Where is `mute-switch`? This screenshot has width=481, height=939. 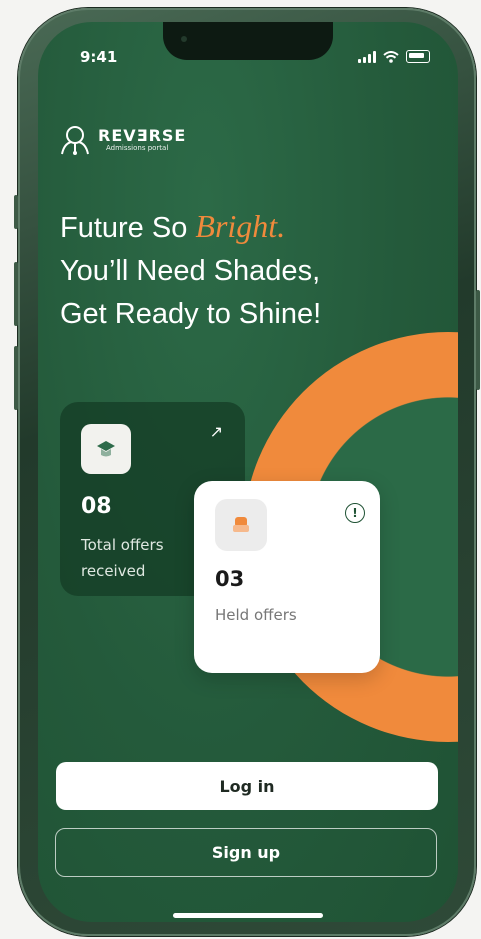
mute-switch is located at coordinates (16, 212).